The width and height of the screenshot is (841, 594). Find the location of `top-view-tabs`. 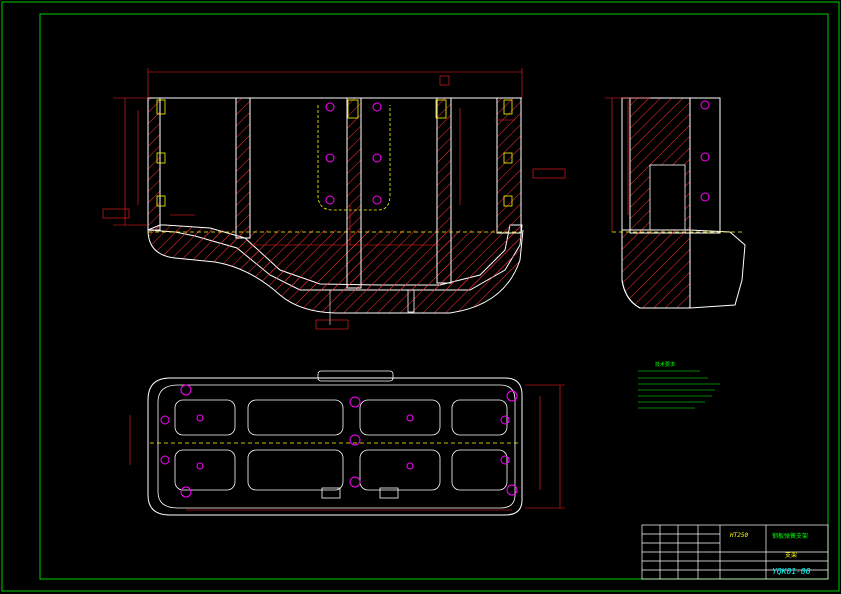

top-view-tabs is located at coordinates (358, 434).